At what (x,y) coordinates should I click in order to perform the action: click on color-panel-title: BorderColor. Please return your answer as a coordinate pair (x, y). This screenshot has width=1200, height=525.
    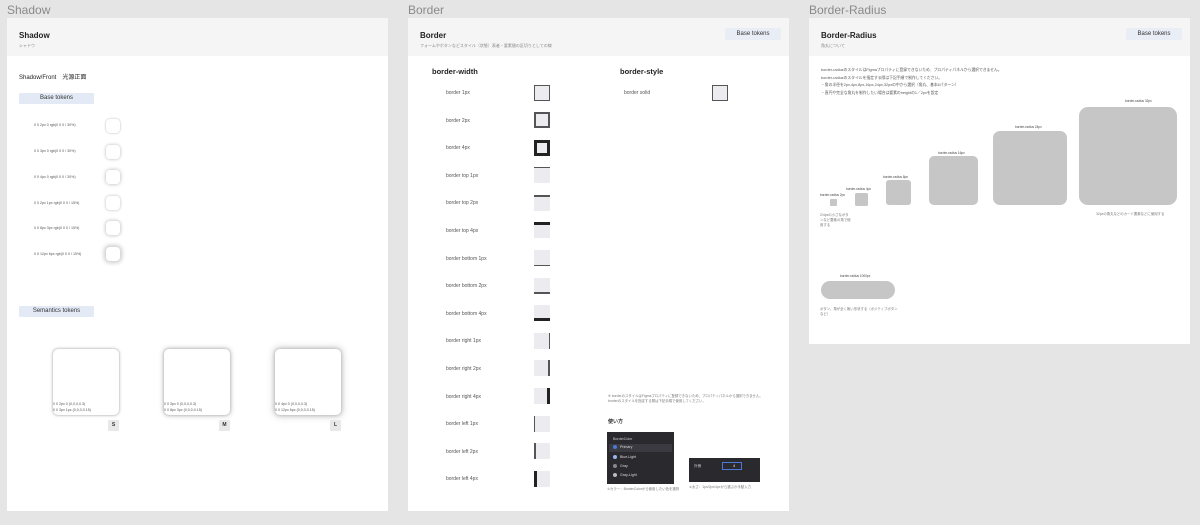
    Looking at the image, I should click on (623, 439).